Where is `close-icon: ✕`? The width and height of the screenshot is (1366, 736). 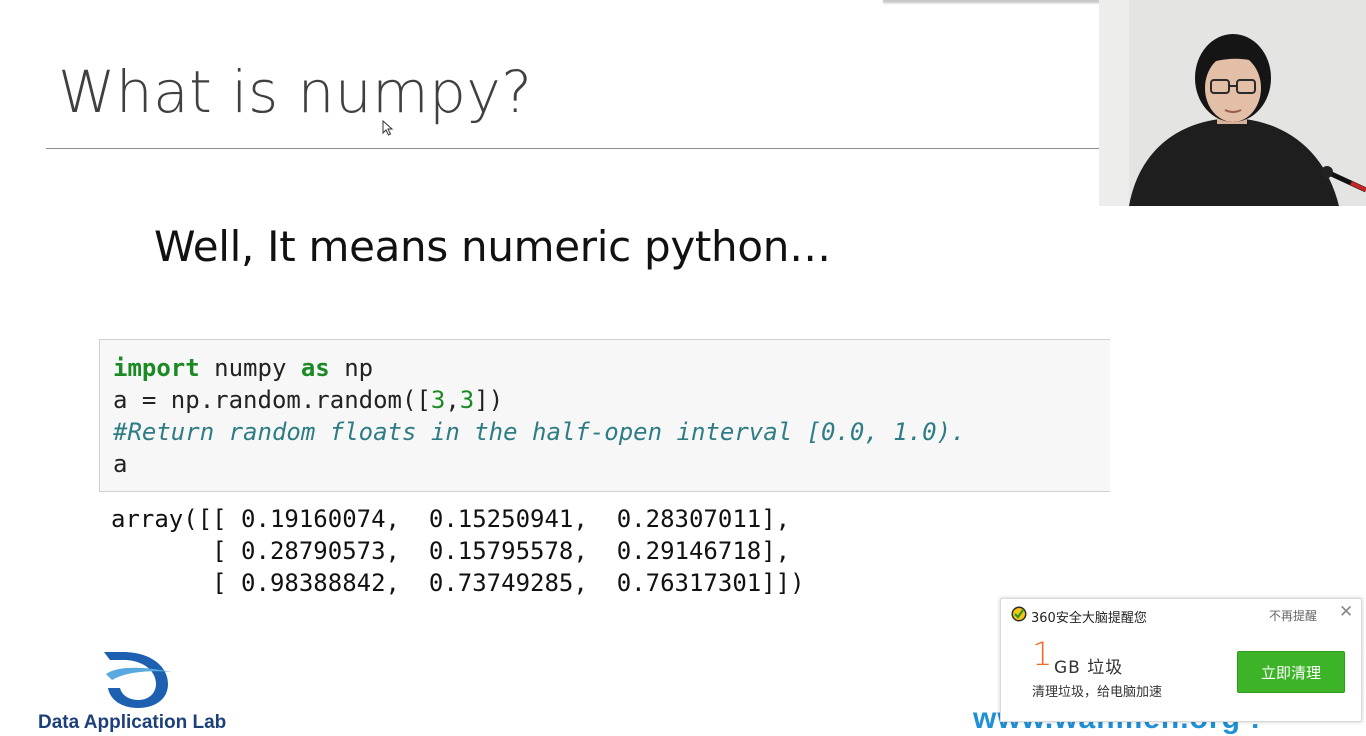
close-icon: ✕ is located at coordinates (1346, 612).